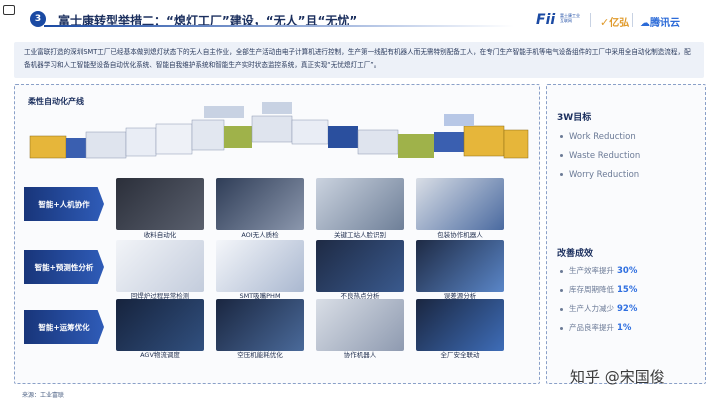 The image size is (720, 410). What do you see at coordinates (360, 355) in the screenshot?
I see `caption: 协作机器人` at bounding box center [360, 355].